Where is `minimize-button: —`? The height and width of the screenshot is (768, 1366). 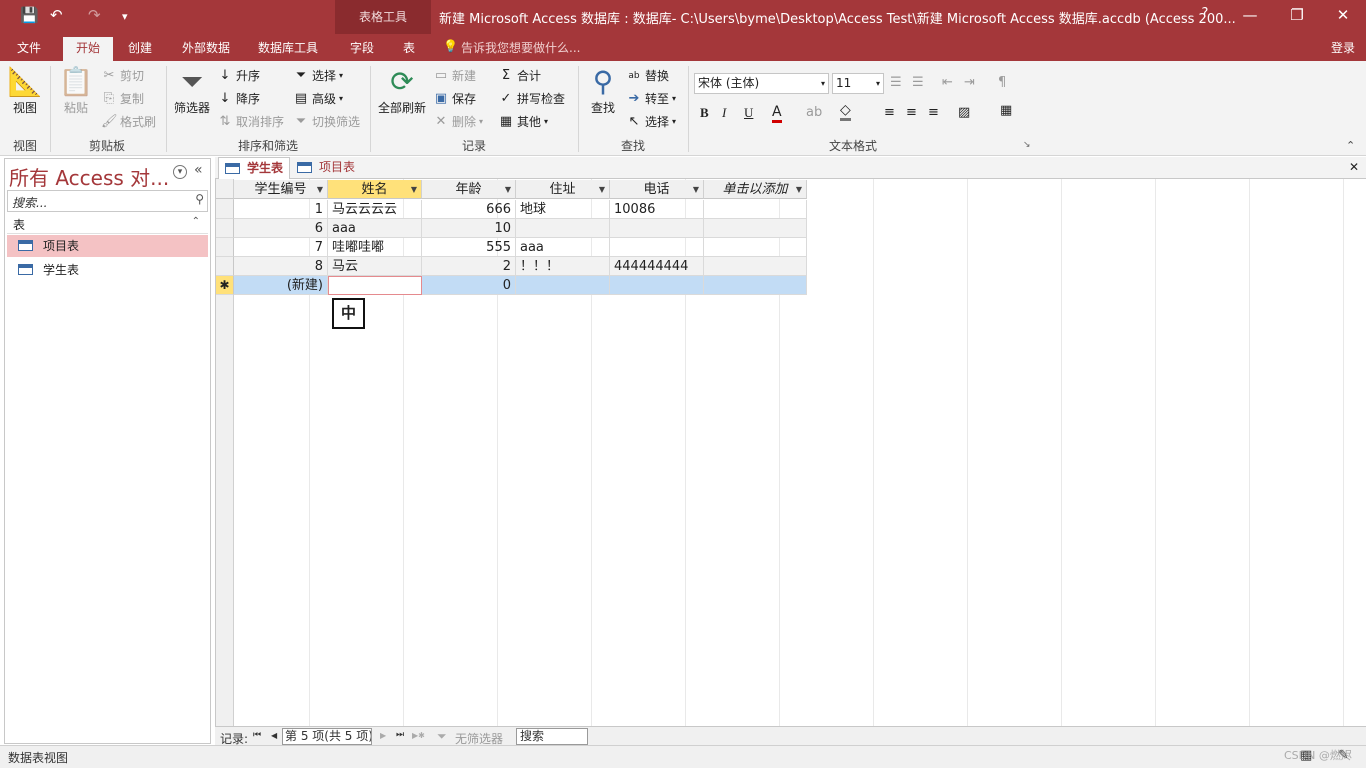
minimize-button: — is located at coordinates (1250, 15).